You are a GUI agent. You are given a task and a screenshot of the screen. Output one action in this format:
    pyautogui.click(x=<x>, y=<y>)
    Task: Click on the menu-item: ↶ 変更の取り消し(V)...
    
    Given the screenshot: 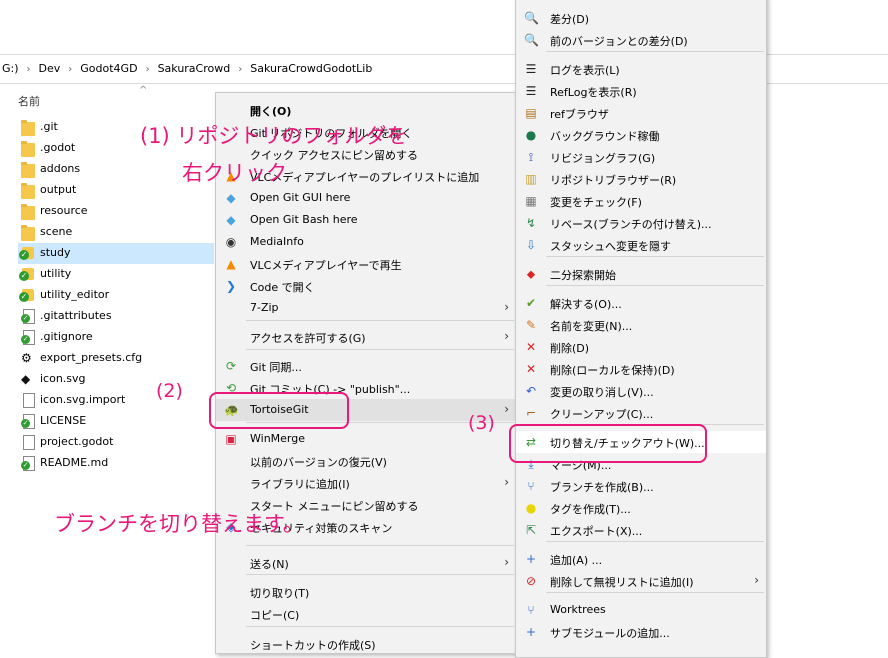 What is the action you would take?
    pyautogui.click(x=641, y=391)
    